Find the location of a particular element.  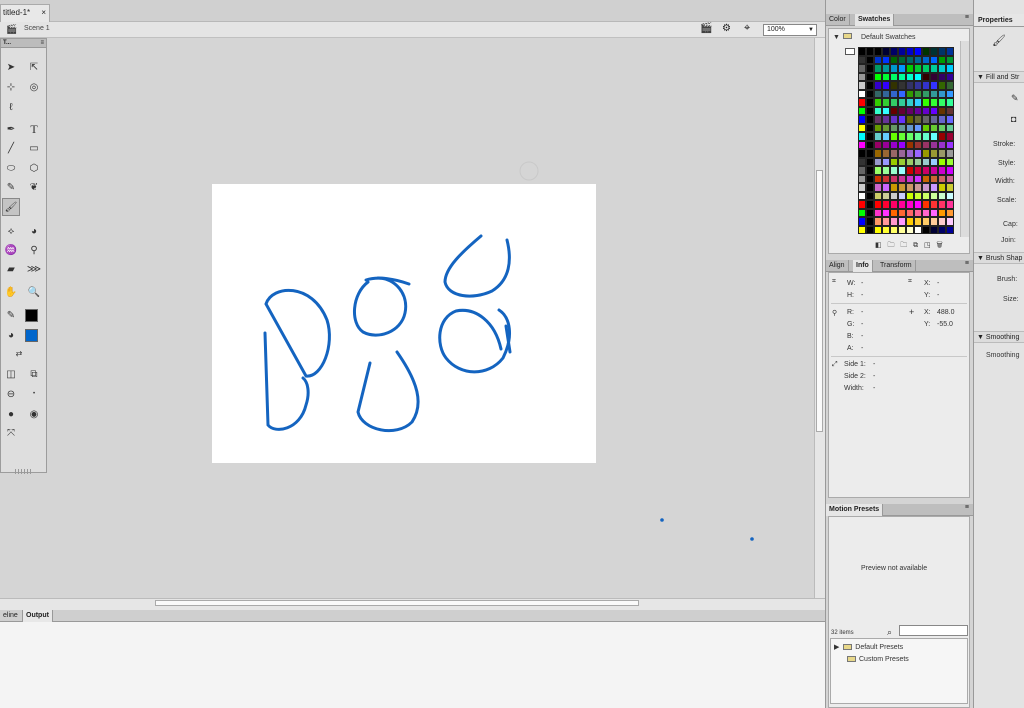

vertical-scroll-thumb is located at coordinates (819, 301).